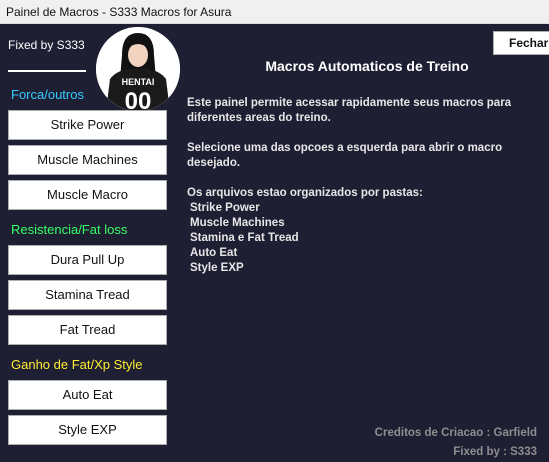 The image size is (549, 462). What do you see at coordinates (87, 125) in the screenshot?
I see `strike-power-button: Strike Power` at bounding box center [87, 125].